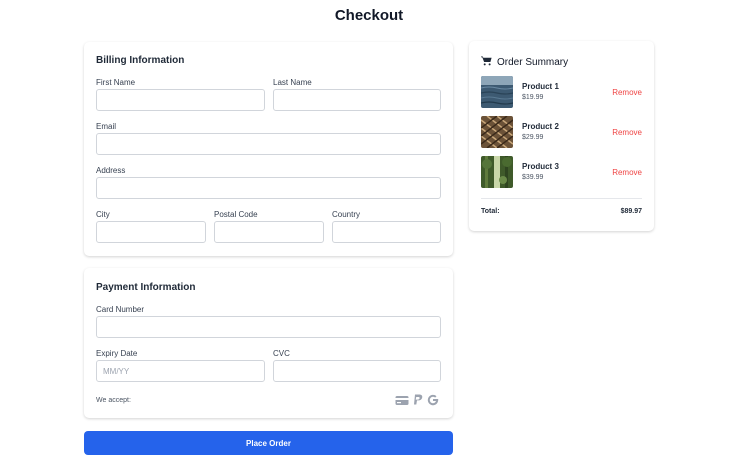 The image size is (750, 469). I want to click on email-label: Email, so click(106, 126).